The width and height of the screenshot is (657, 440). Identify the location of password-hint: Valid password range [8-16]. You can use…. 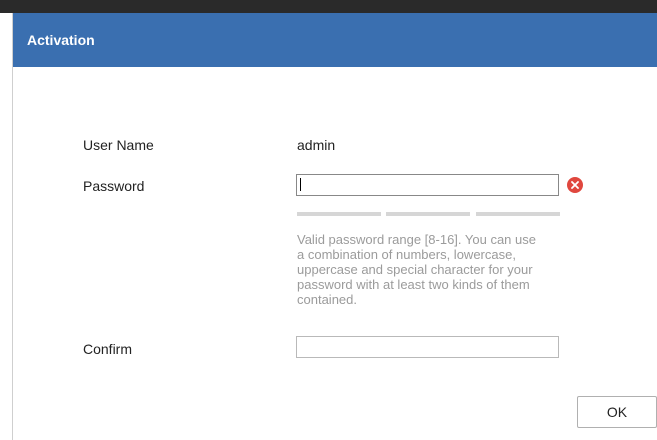
(416, 269).